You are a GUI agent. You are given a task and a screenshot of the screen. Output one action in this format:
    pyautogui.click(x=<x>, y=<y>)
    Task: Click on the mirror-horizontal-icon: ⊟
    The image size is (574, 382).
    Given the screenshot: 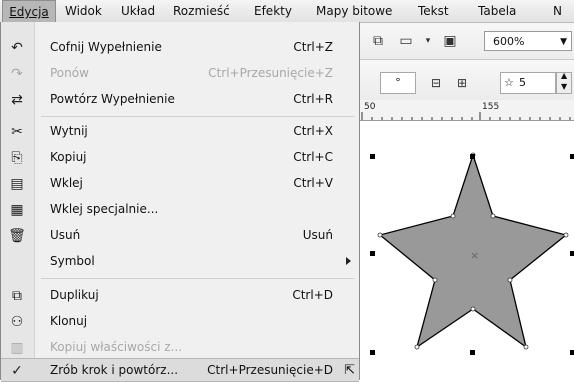 What is the action you would take?
    pyautogui.click(x=436, y=83)
    